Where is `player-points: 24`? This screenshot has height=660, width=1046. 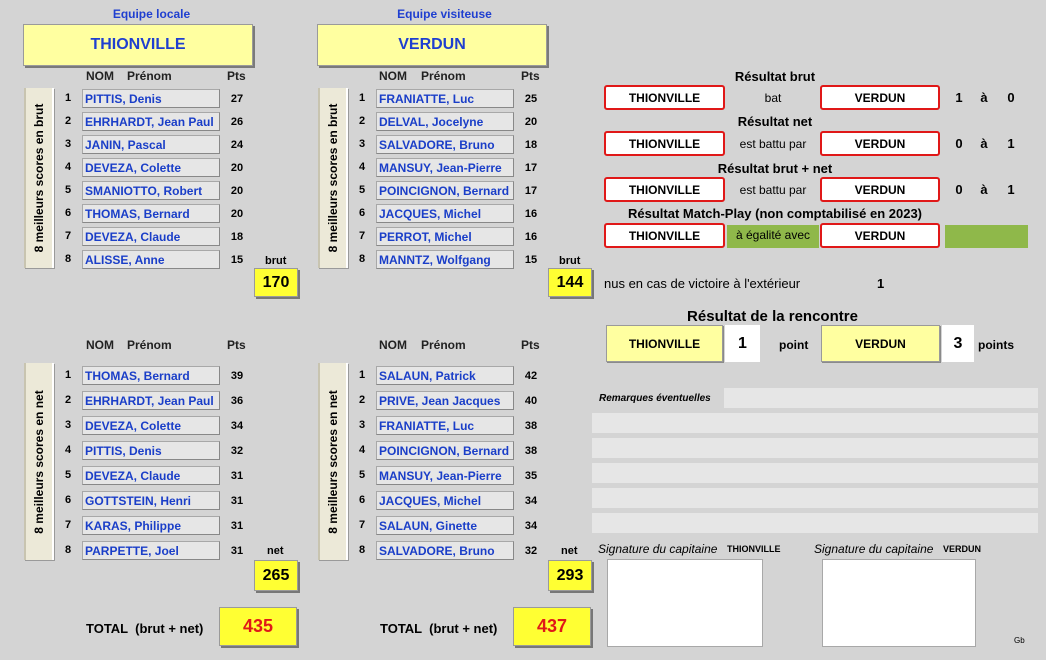 player-points: 24 is located at coordinates (237, 145).